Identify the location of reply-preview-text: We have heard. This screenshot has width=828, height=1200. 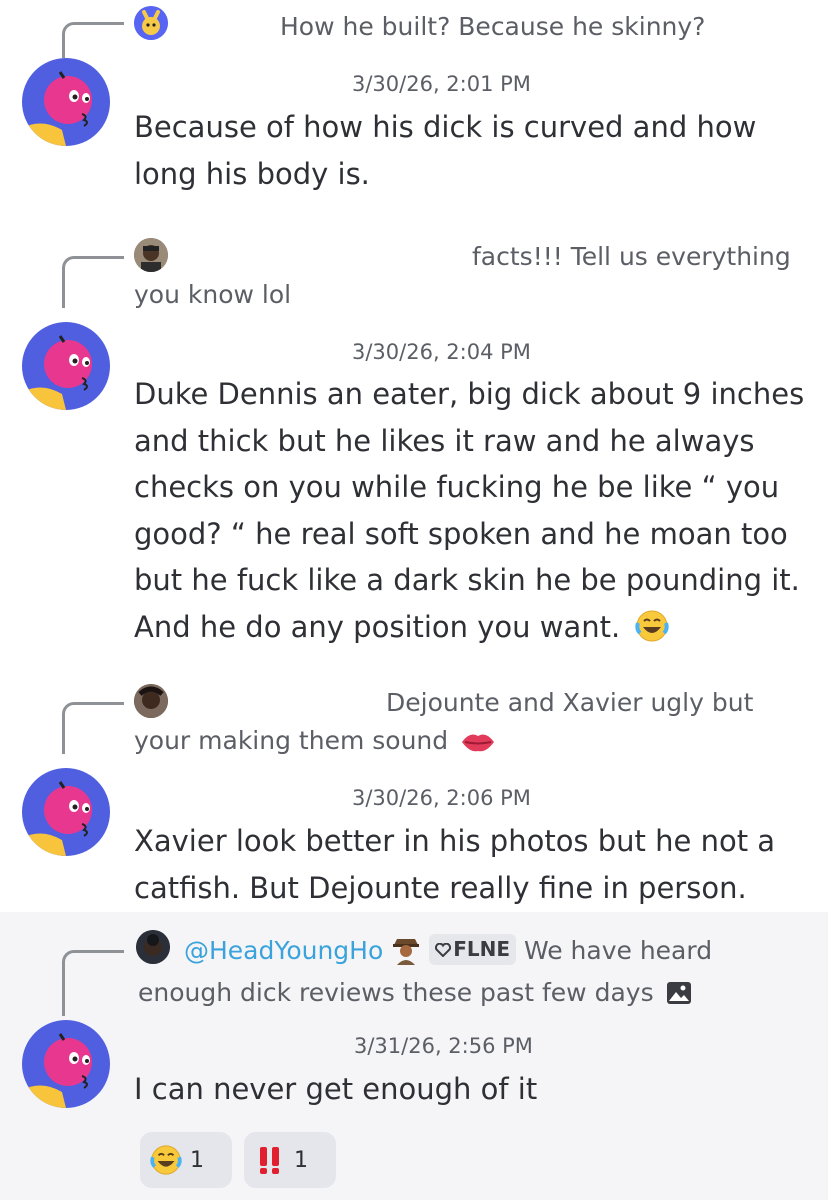
(618, 950).